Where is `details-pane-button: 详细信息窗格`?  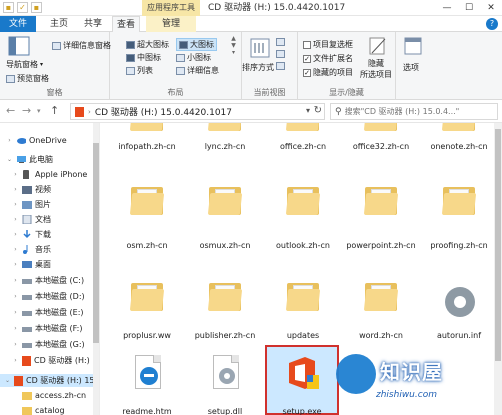
details-pane-button: 详细信息窗格 is located at coordinates (81, 45).